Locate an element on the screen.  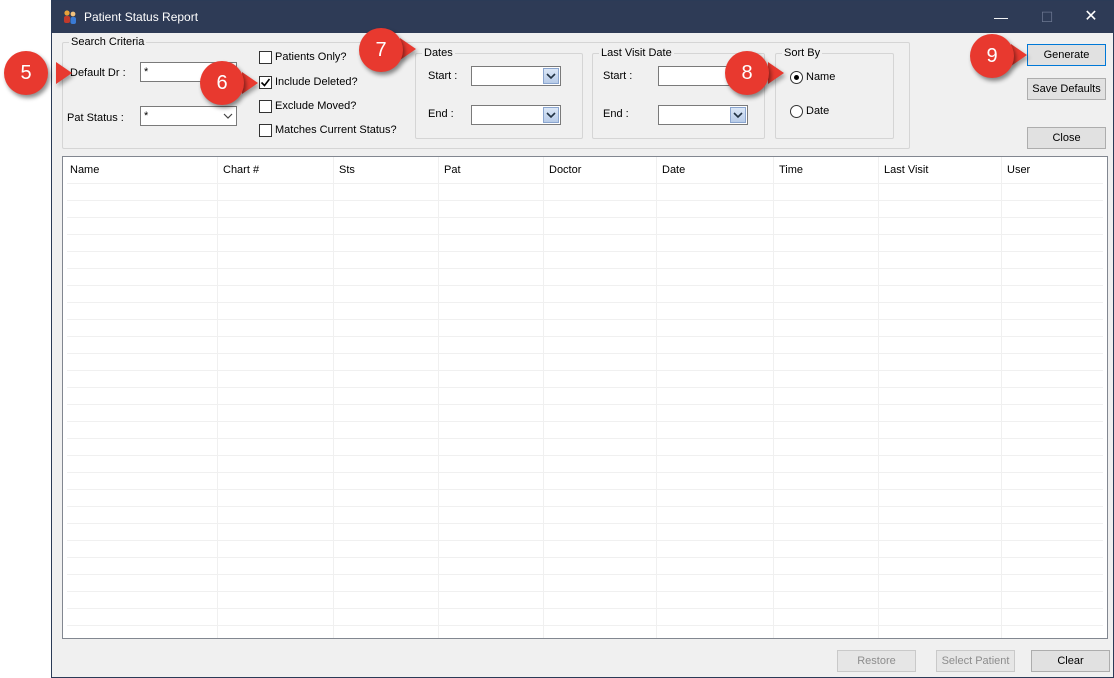
pat-status-value: * is located at coordinates (146, 116).